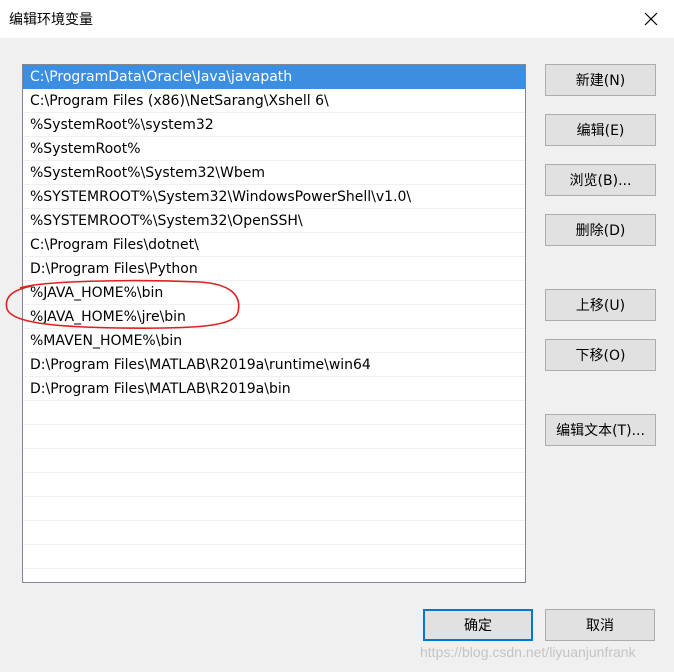 This screenshot has width=674, height=672. Describe the element at coordinates (337, 19) in the screenshot. I see `title-bar: 编辑环境变量` at that location.